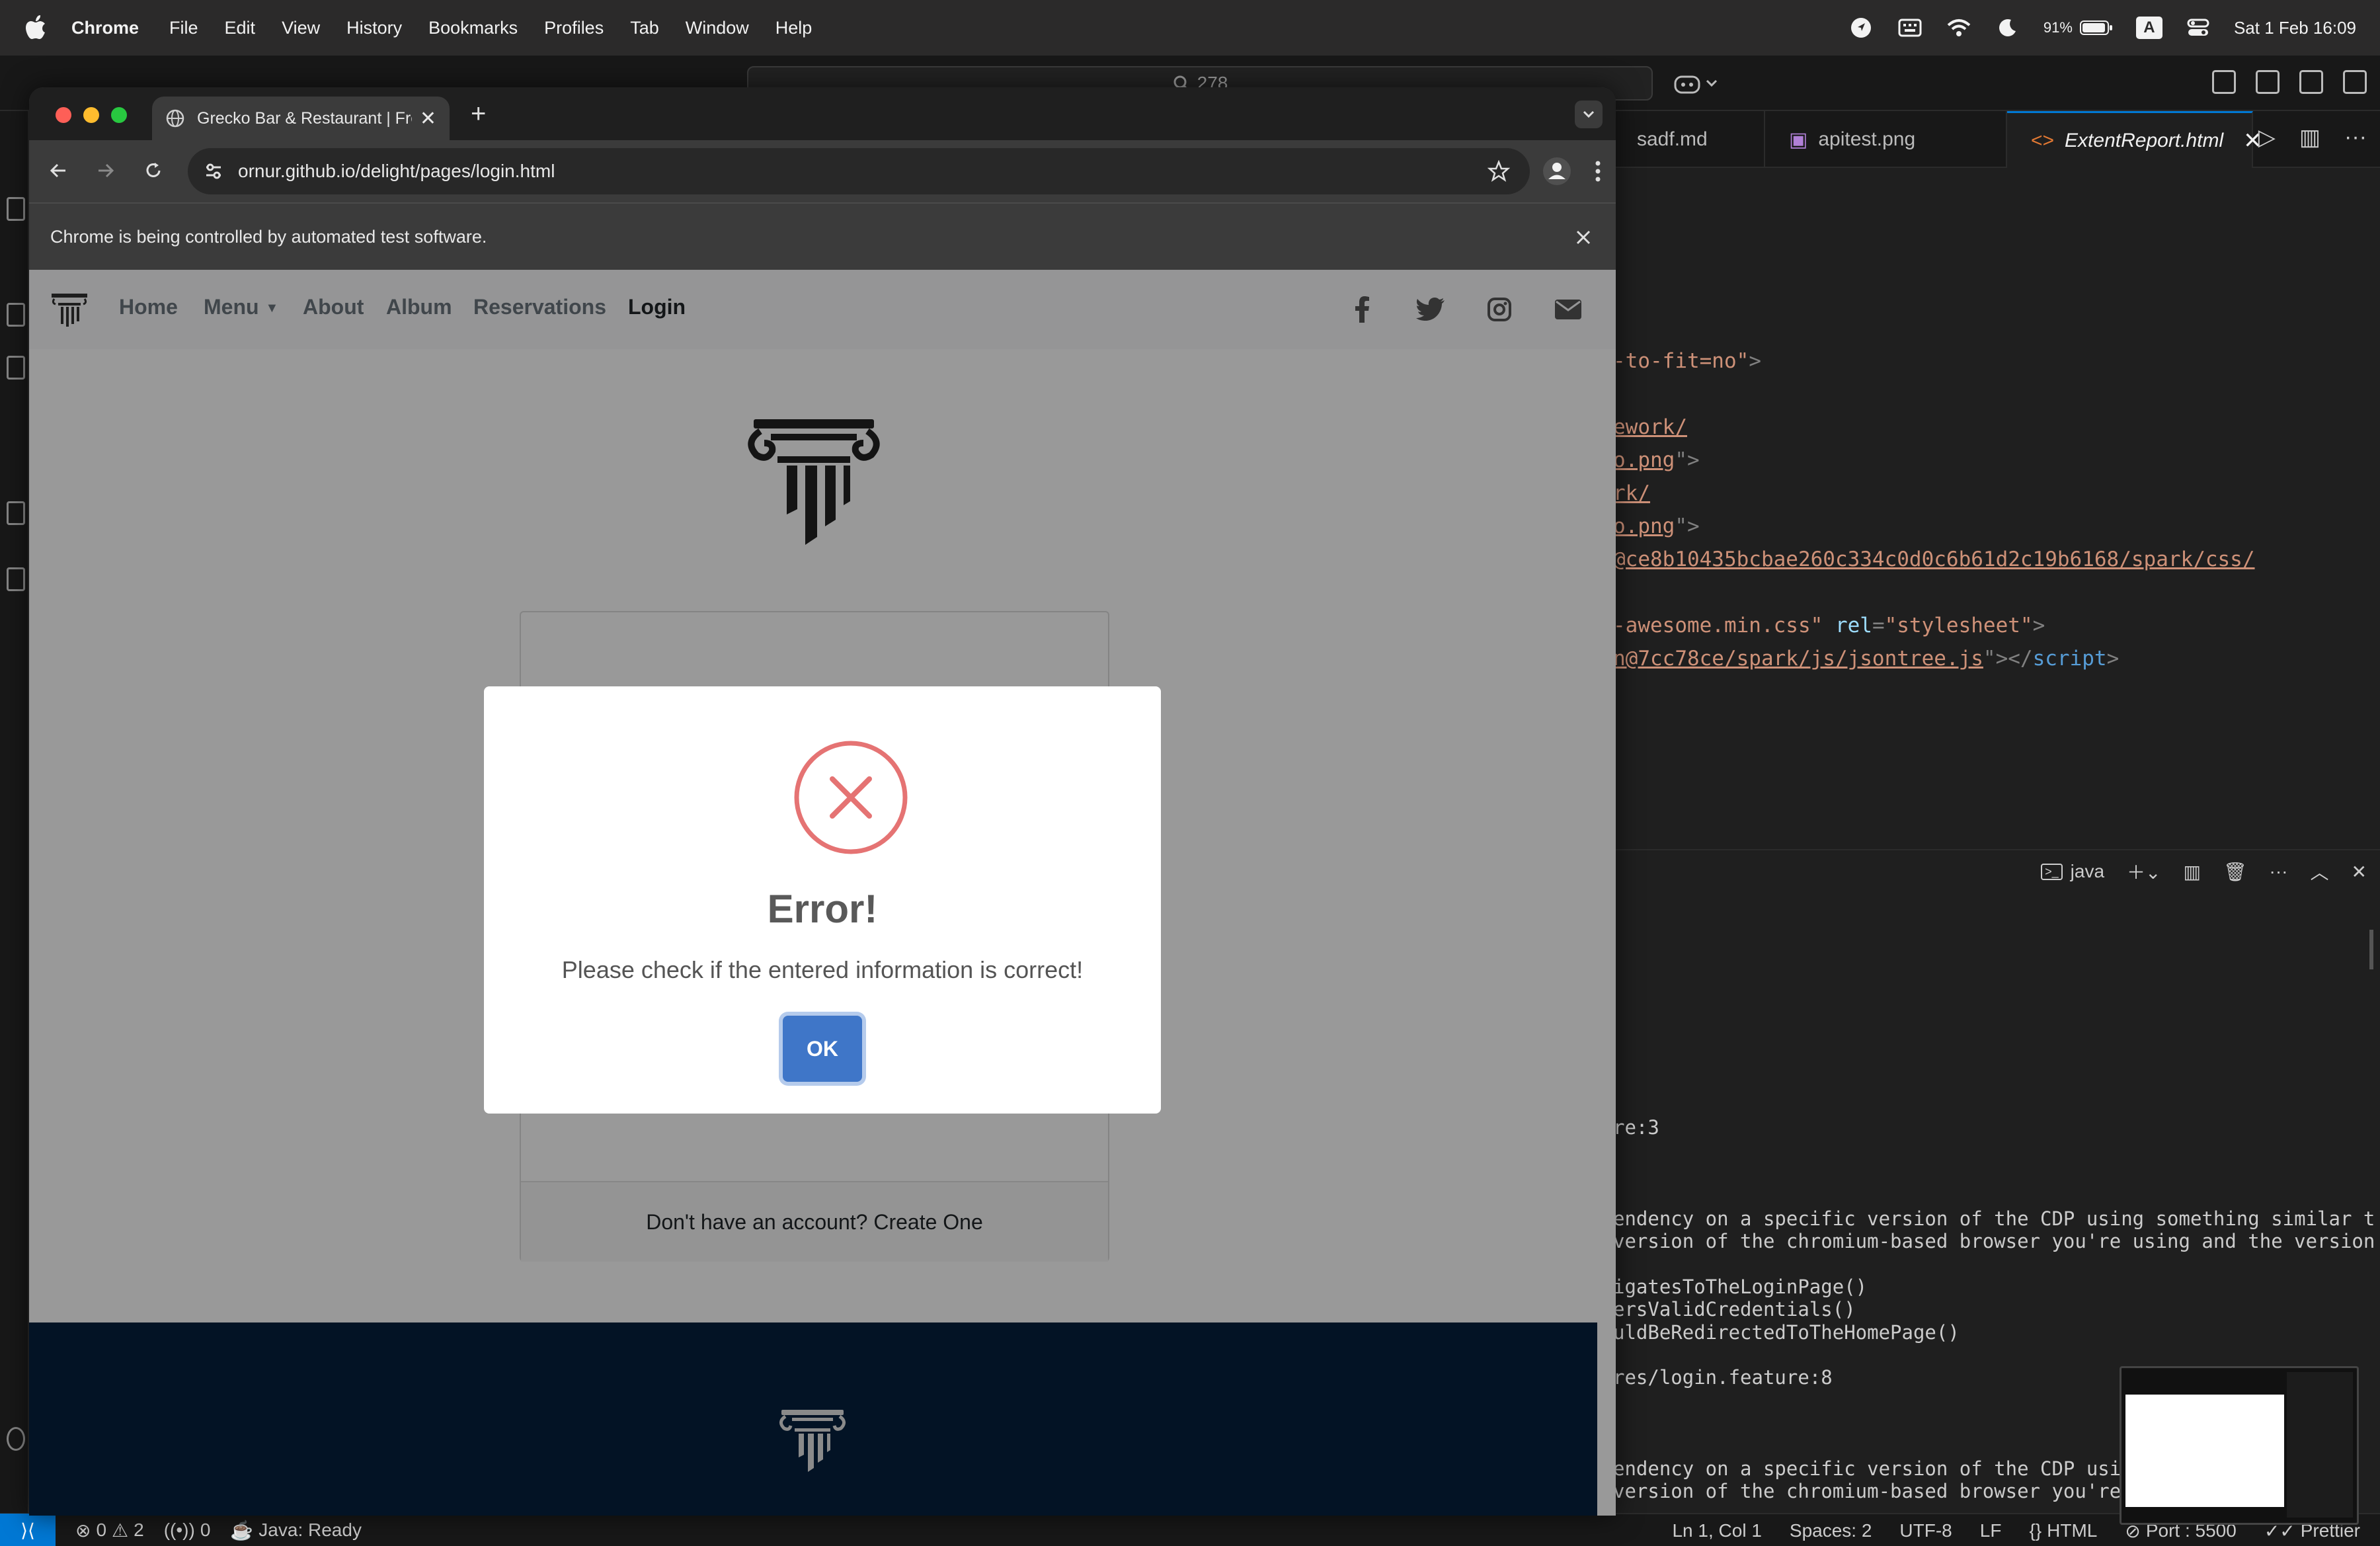 This screenshot has width=2380, height=1546. What do you see at coordinates (1755, 361) in the screenshot?
I see `code-token: >` at bounding box center [1755, 361].